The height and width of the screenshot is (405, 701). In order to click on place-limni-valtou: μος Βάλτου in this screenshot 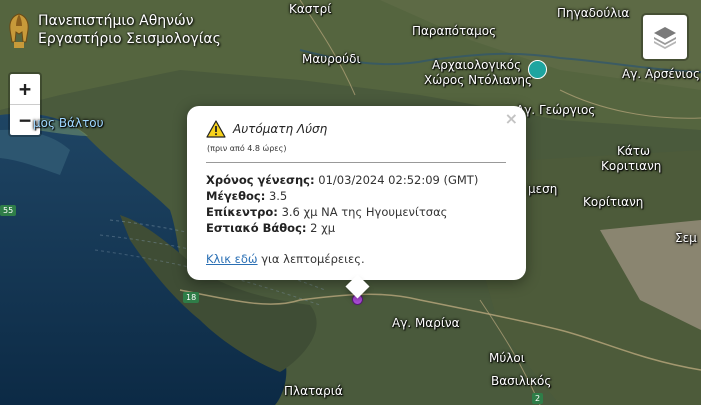, I will do `click(68, 123)`.